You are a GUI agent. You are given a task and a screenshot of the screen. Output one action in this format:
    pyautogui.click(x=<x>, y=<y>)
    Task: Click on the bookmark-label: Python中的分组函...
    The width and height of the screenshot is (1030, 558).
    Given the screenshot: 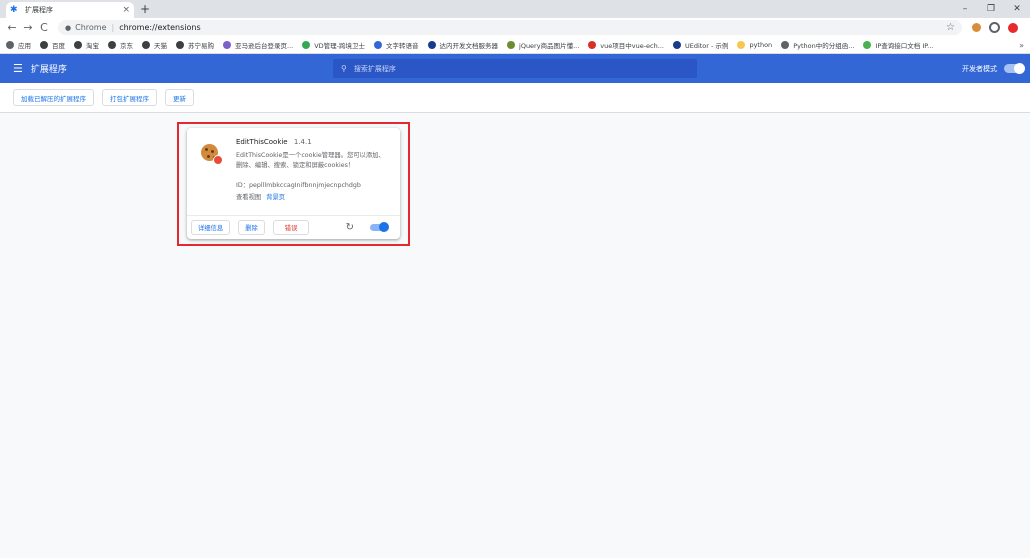 What is the action you would take?
    pyautogui.click(x=824, y=46)
    